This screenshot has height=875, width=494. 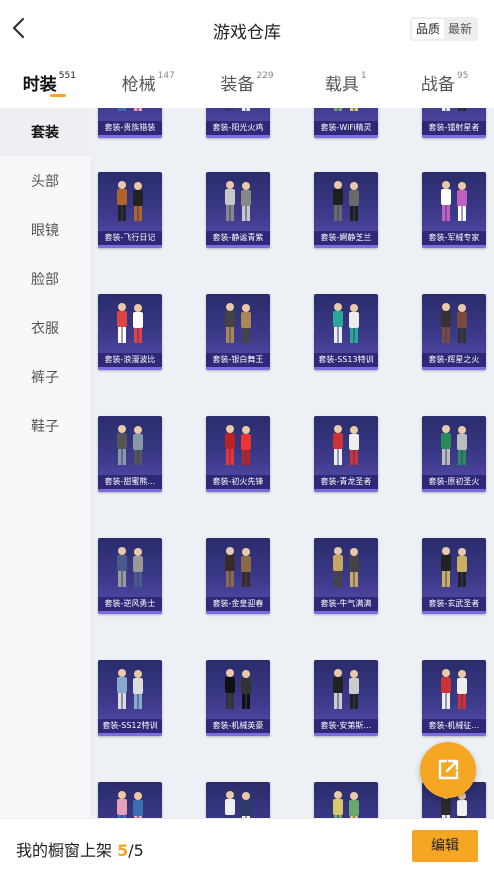 I want to click on outfit-name: 套装-初火先锋, so click(x=238, y=482).